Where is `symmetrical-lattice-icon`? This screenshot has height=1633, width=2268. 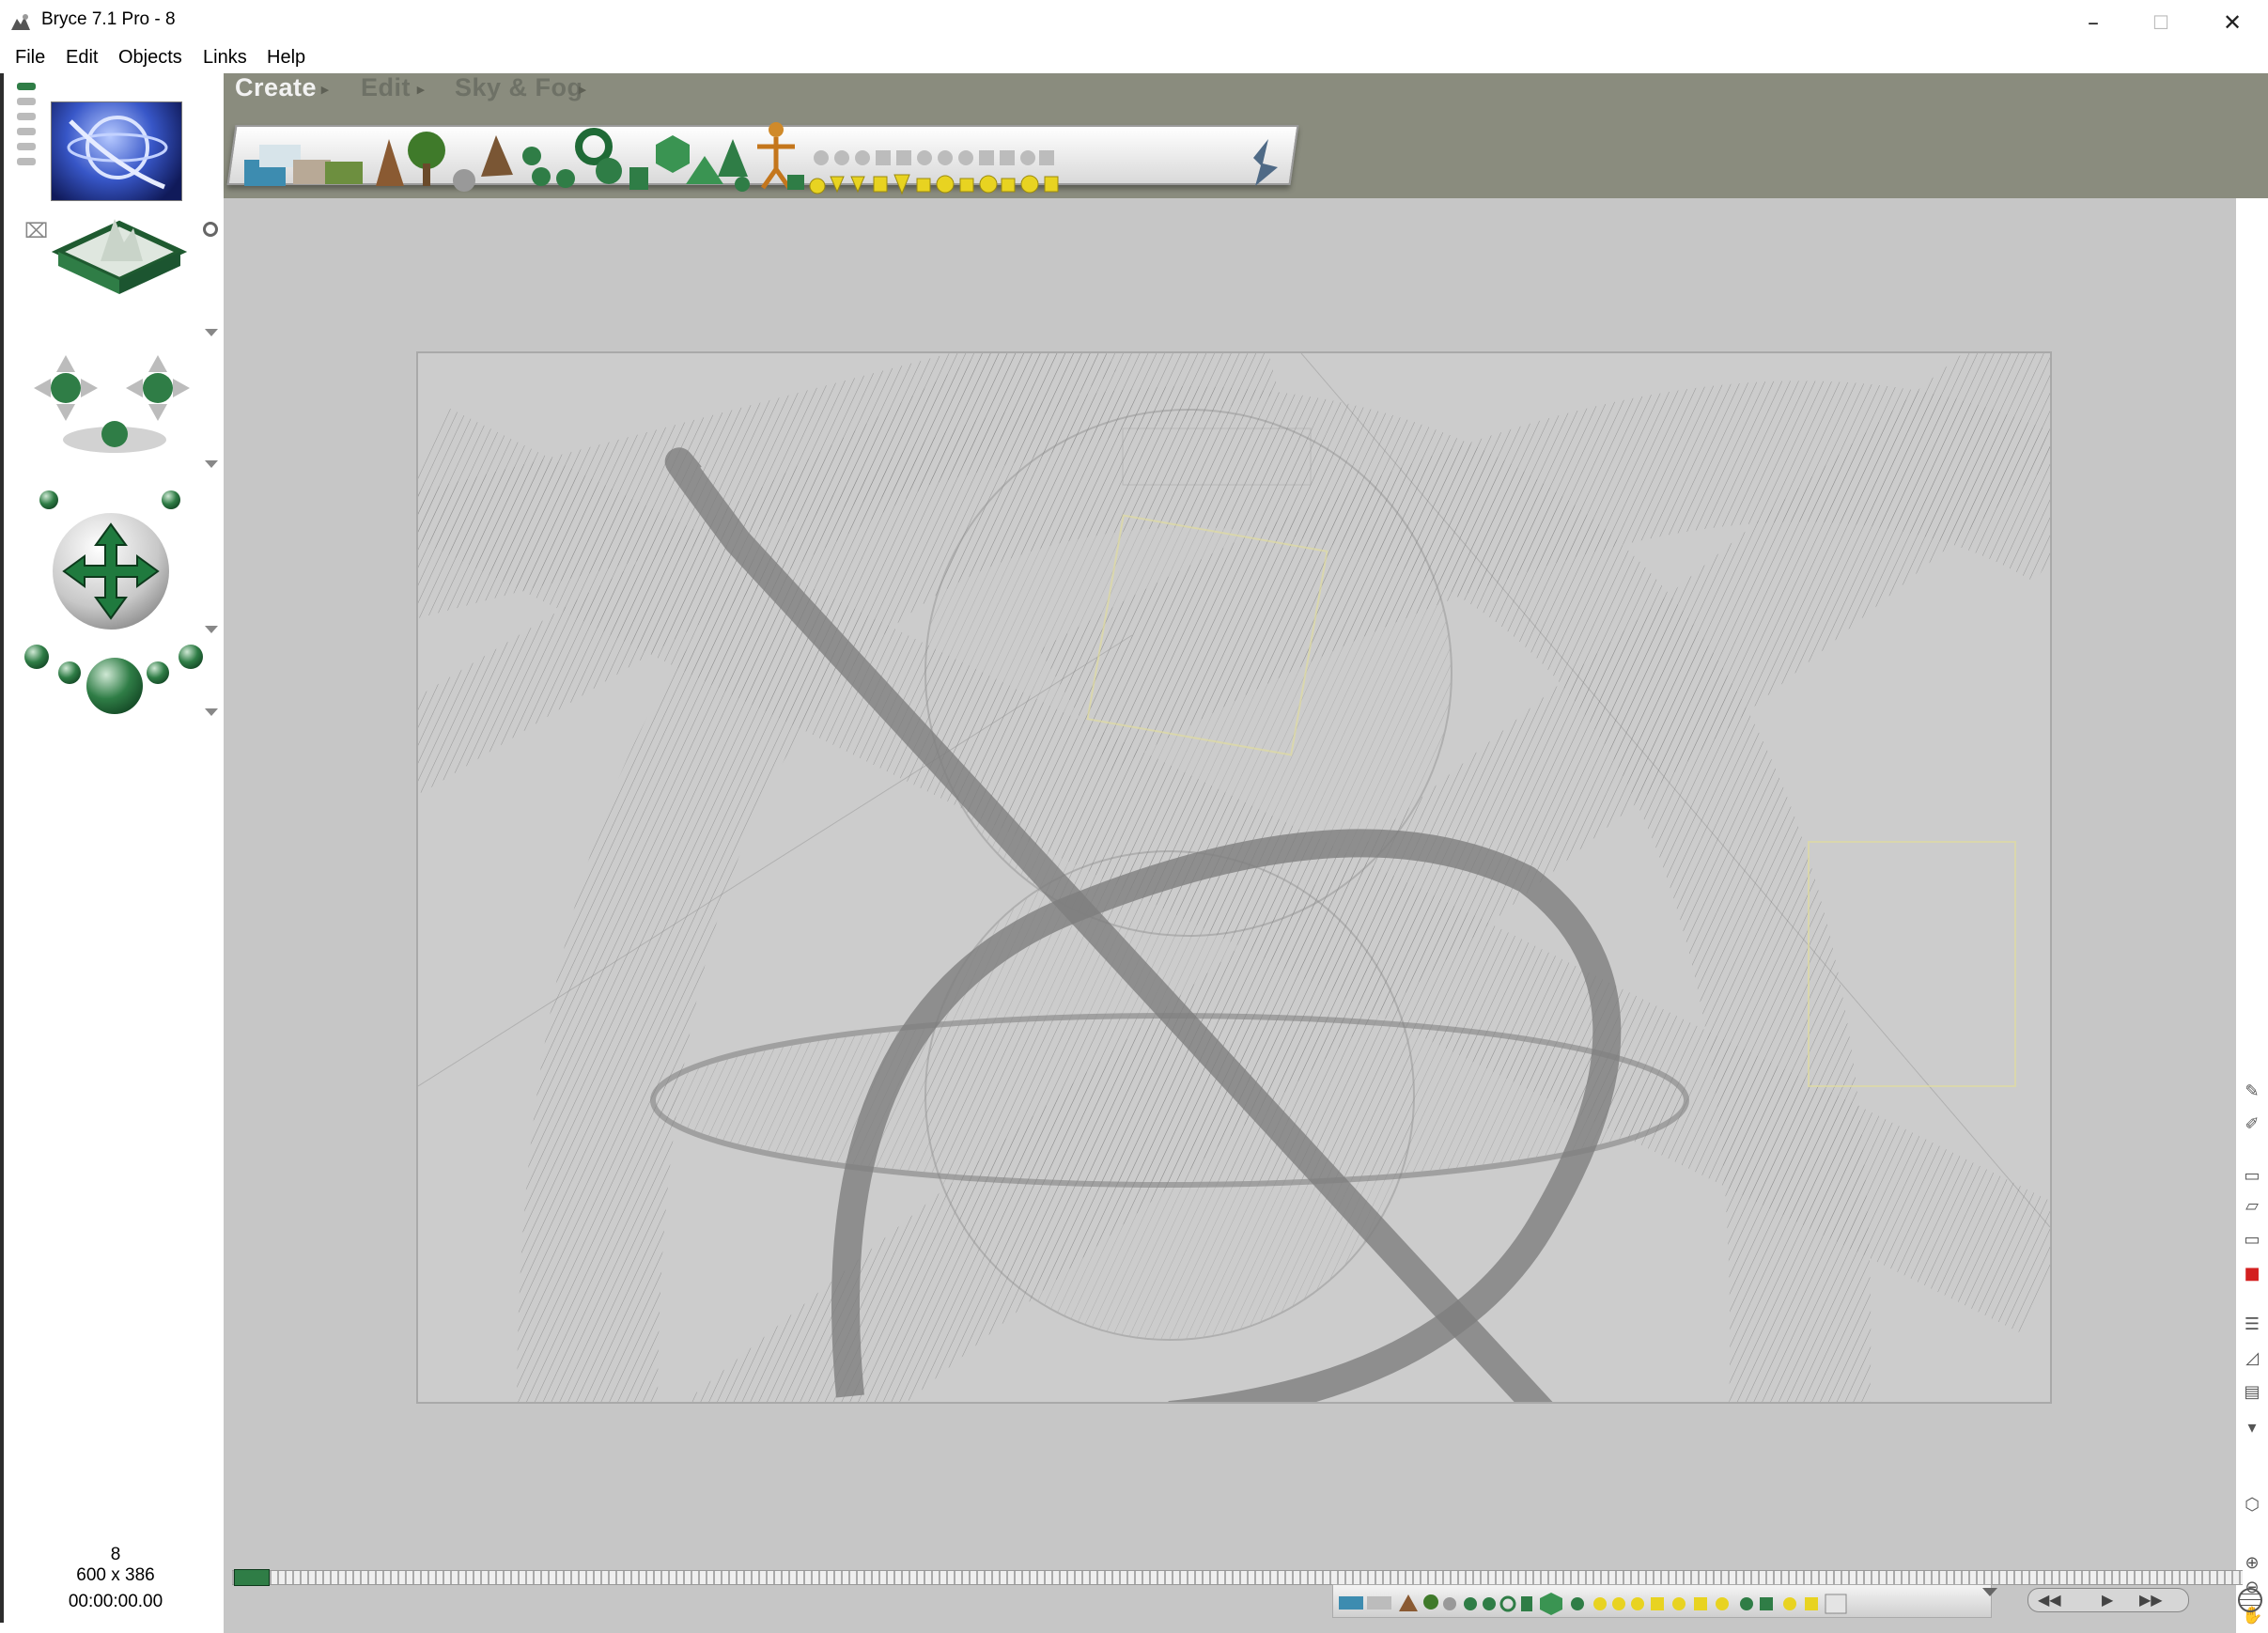 symmetrical-lattice-icon is located at coordinates (497, 156).